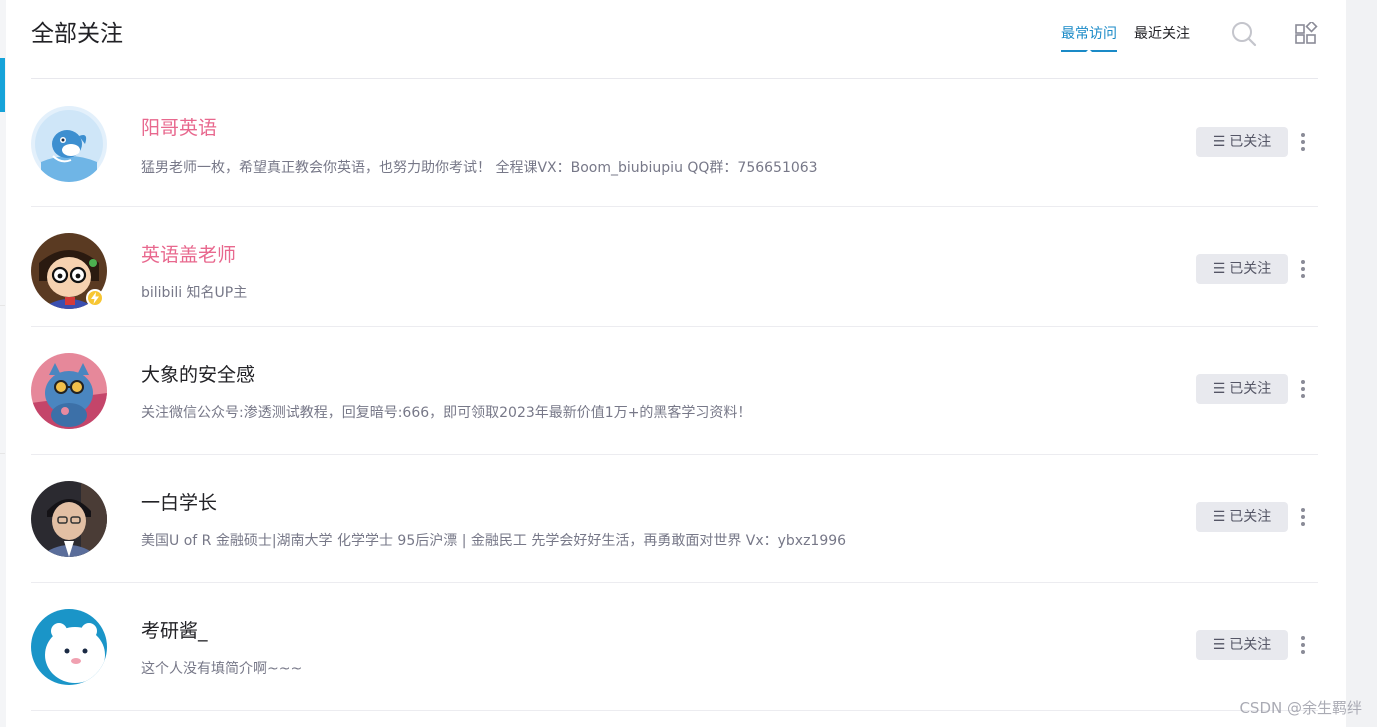  I want to click on scrollbar-track, so click(1361, 363).